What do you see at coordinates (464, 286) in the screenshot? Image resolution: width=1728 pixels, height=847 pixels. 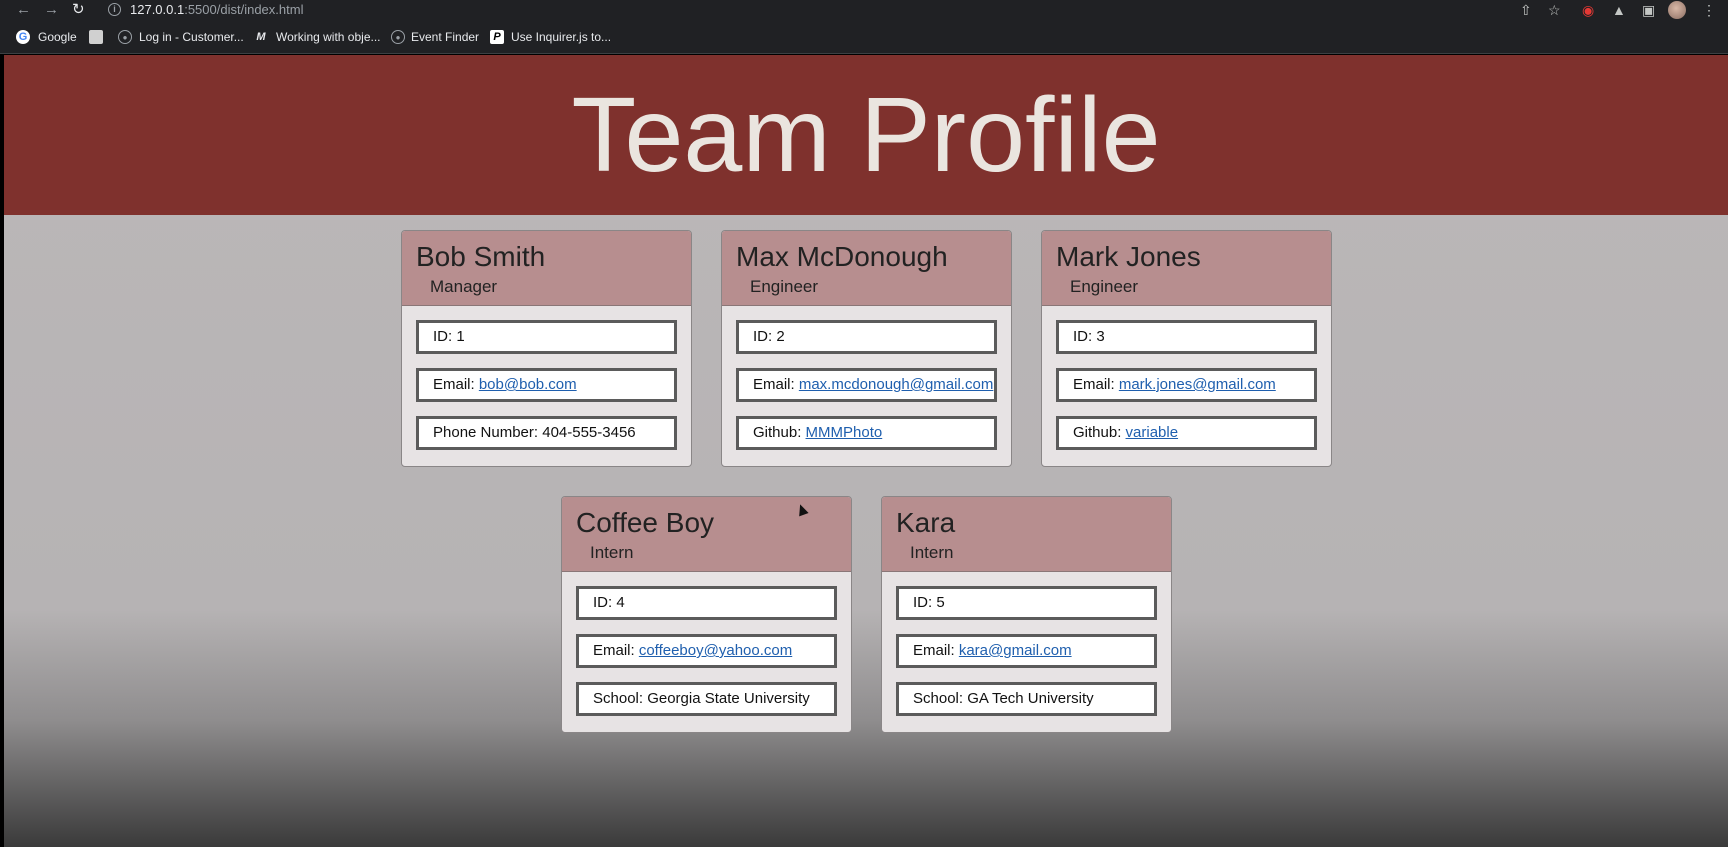 I see `employee-role: Manager` at bounding box center [464, 286].